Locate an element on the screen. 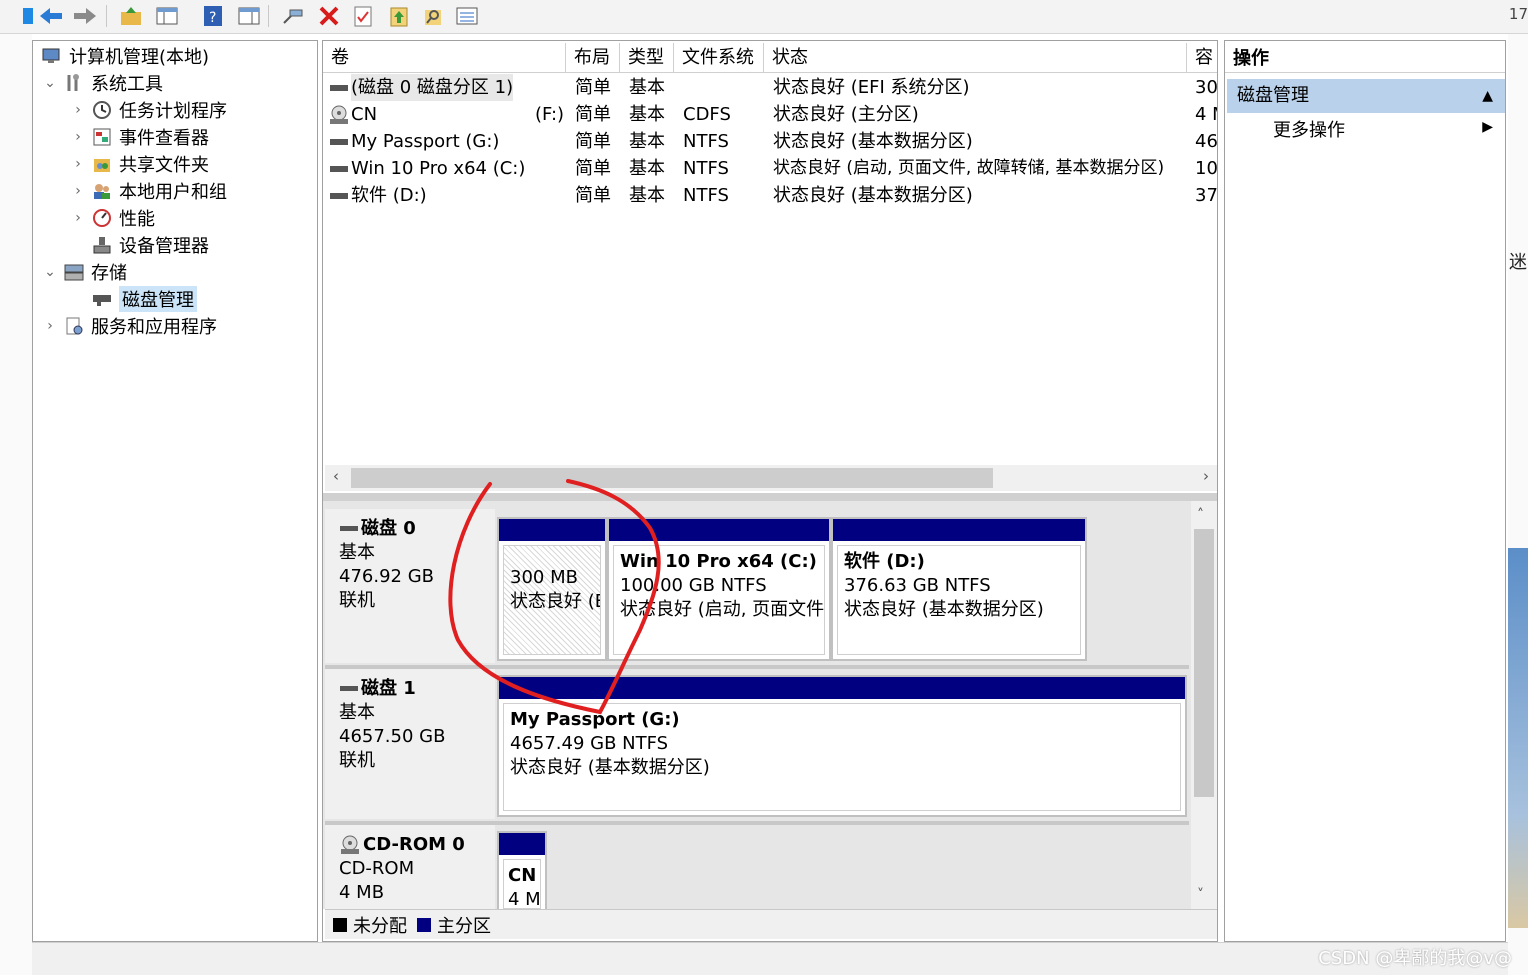 The width and height of the screenshot is (1528, 975). partition-efi: 300 MB 状态良好 (E is located at coordinates (552, 589).